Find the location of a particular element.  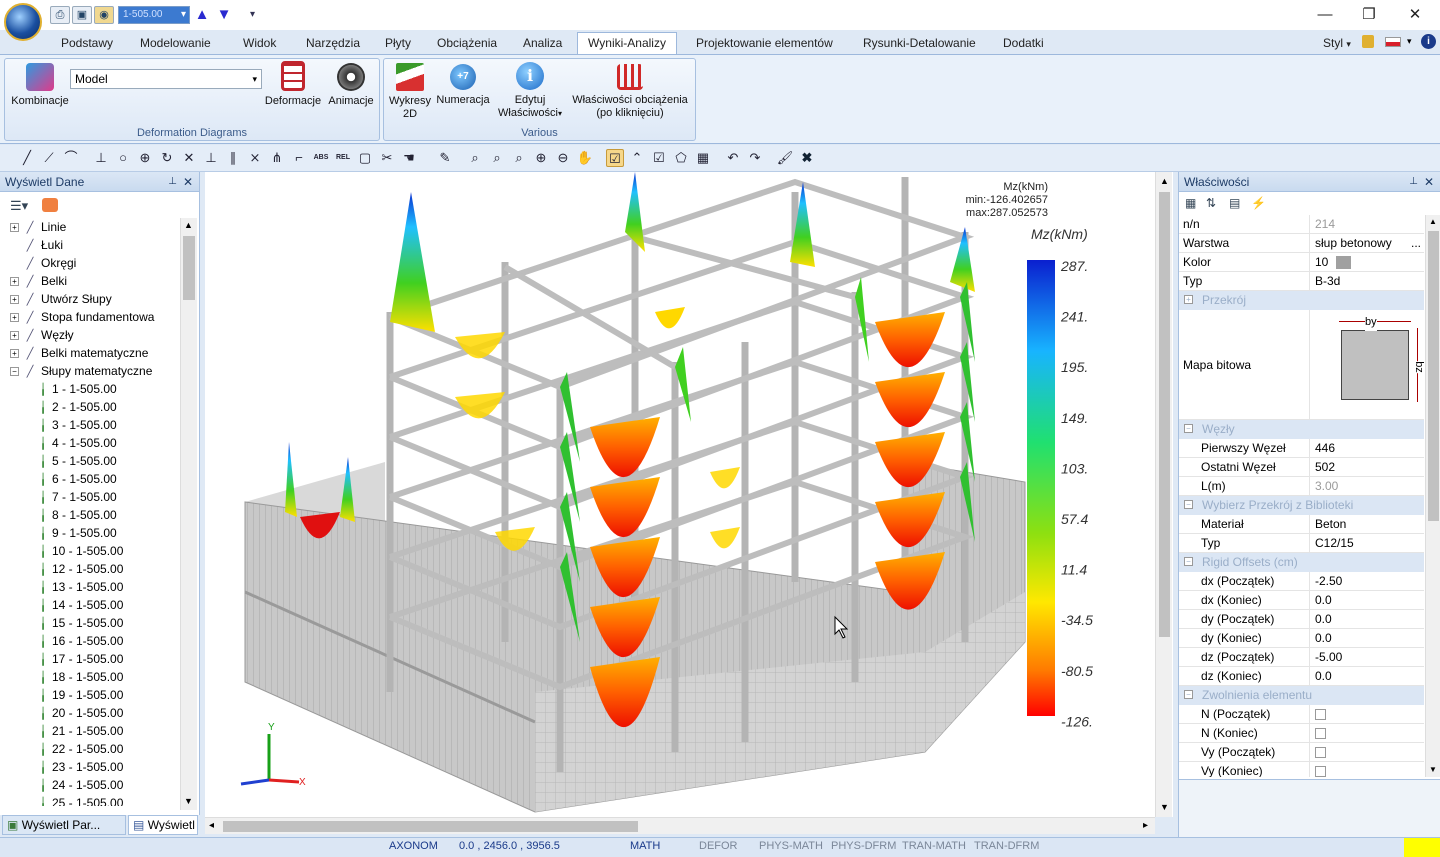

viewport-vscrollbar: ▲ ▼ is located at coordinates (1163, 494).